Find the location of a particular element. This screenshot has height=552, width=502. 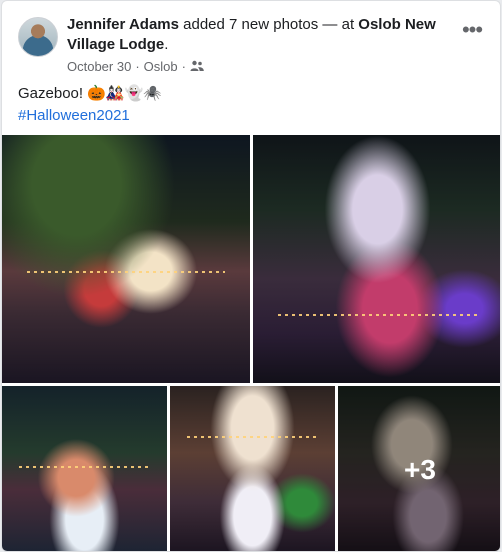

post-body: Gazeboo! 🎃🎎👻🕷️ #Halloween2021 is located at coordinates (90, 105).